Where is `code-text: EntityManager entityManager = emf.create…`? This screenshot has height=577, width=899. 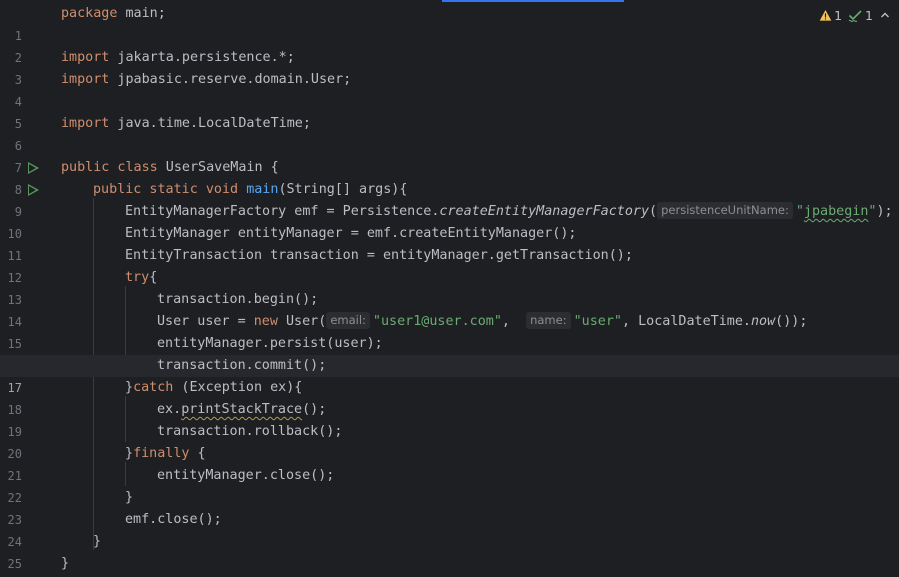
code-text: EntityManager entityManager = emf.create… is located at coordinates (351, 233).